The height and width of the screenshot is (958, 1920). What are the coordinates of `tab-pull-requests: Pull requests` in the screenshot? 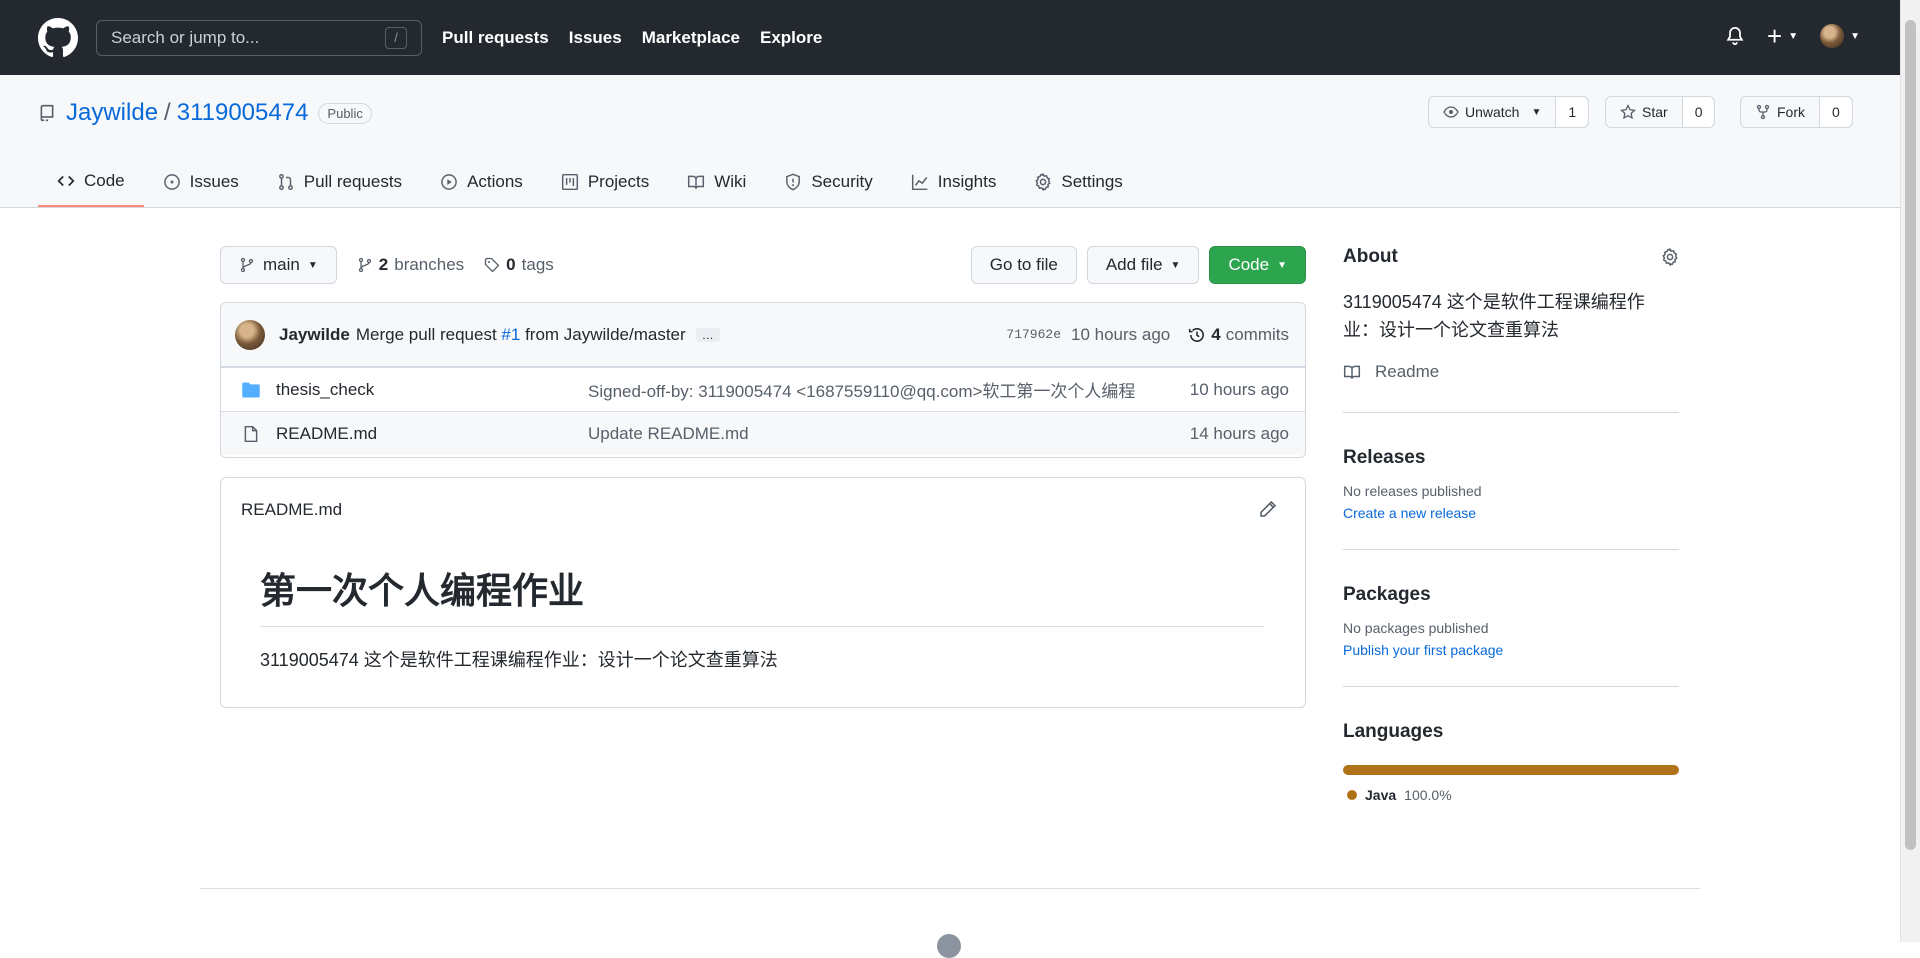 It's located at (339, 182).